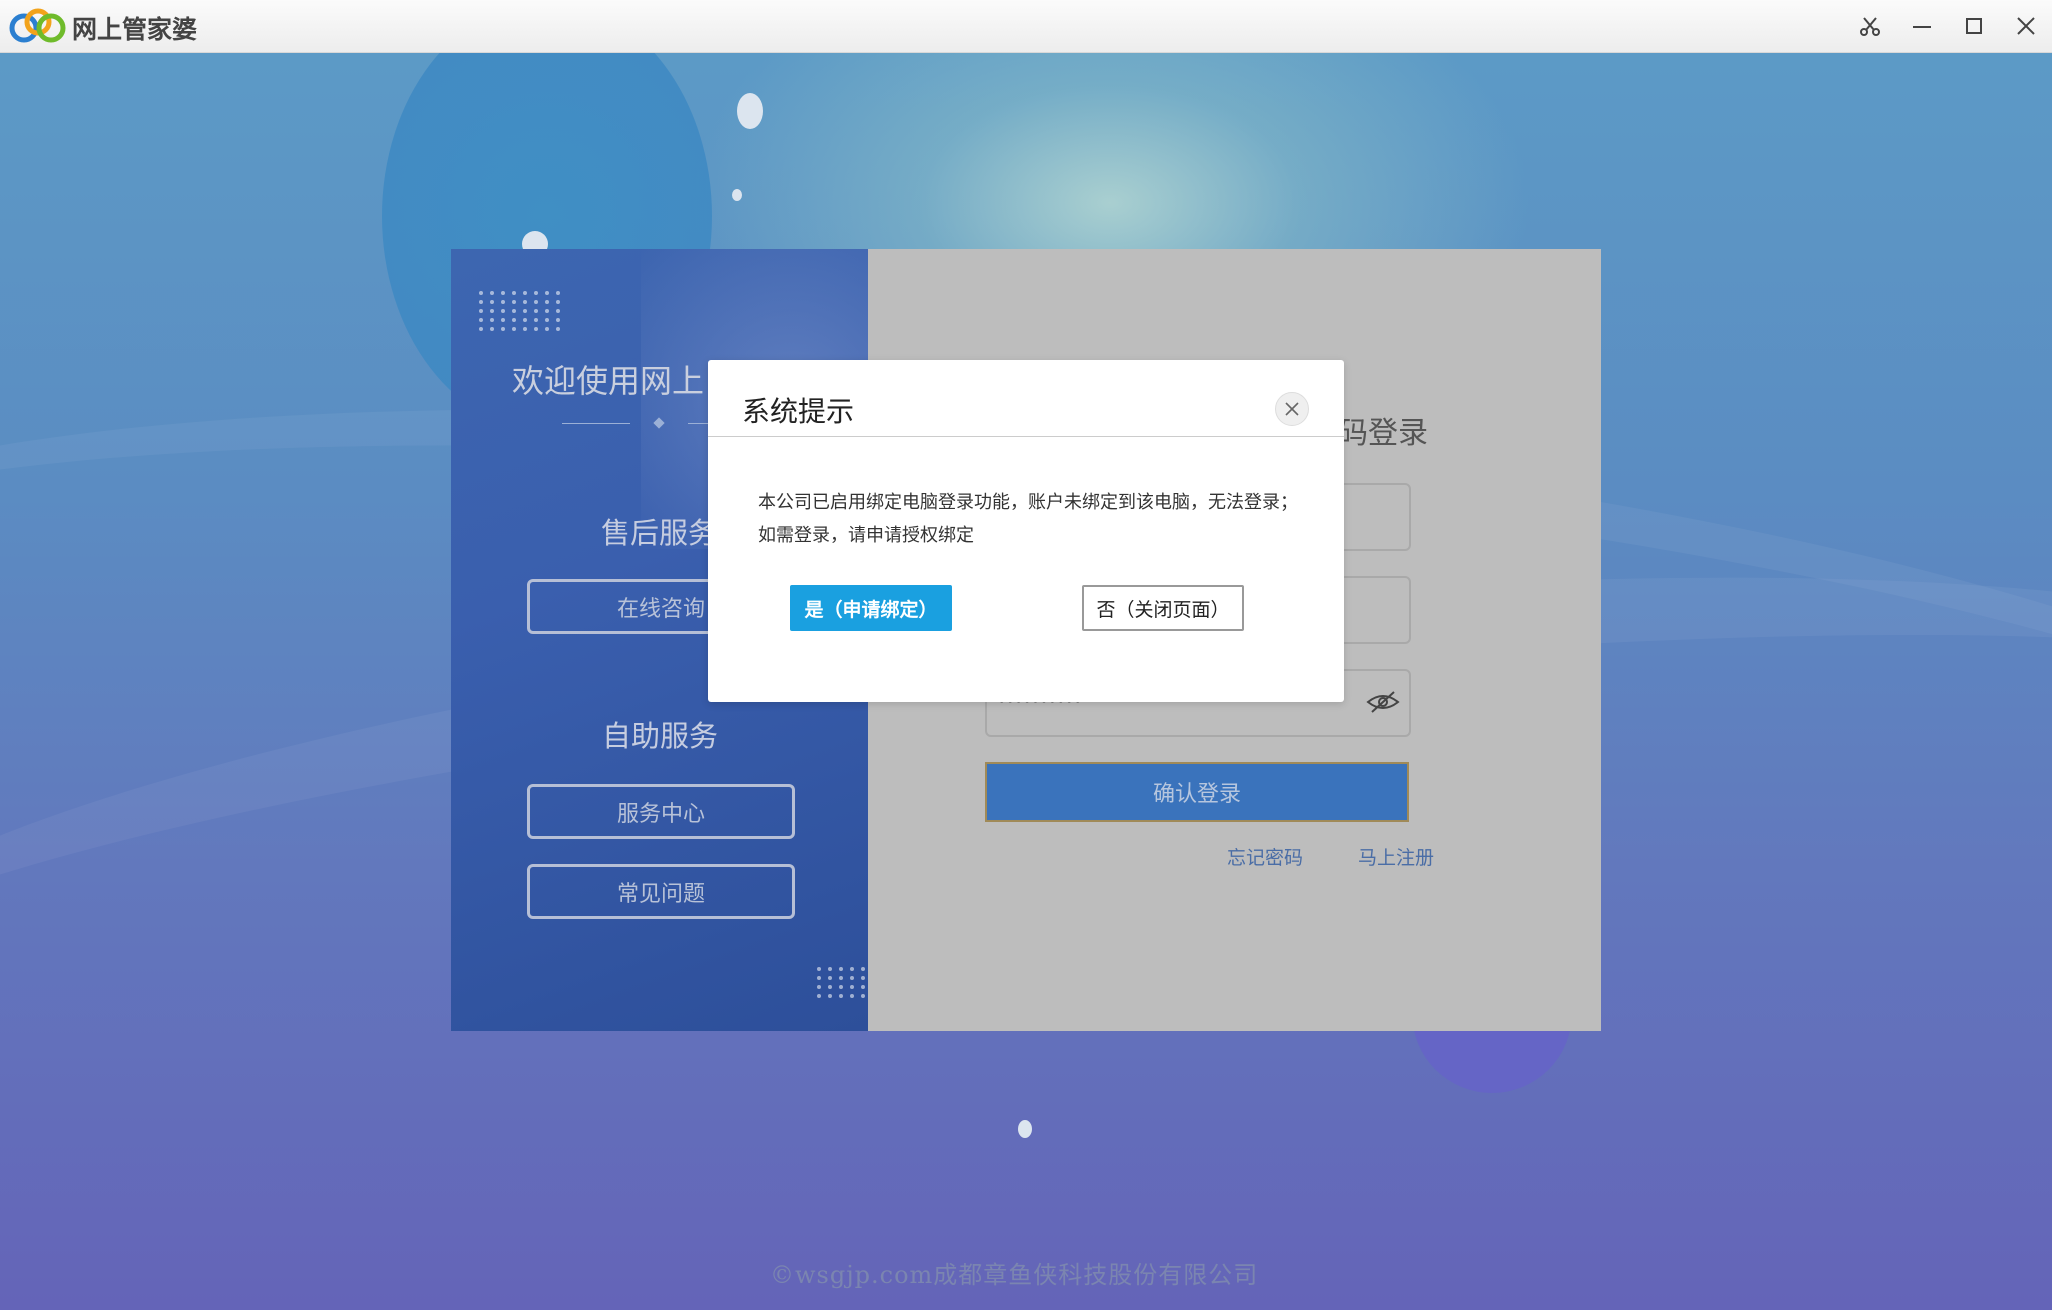 The height and width of the screenshot is (1310, 2052). Describe the element at coordinates (1922, 26) in the screenshot. I see `minimize-icon` at that location.